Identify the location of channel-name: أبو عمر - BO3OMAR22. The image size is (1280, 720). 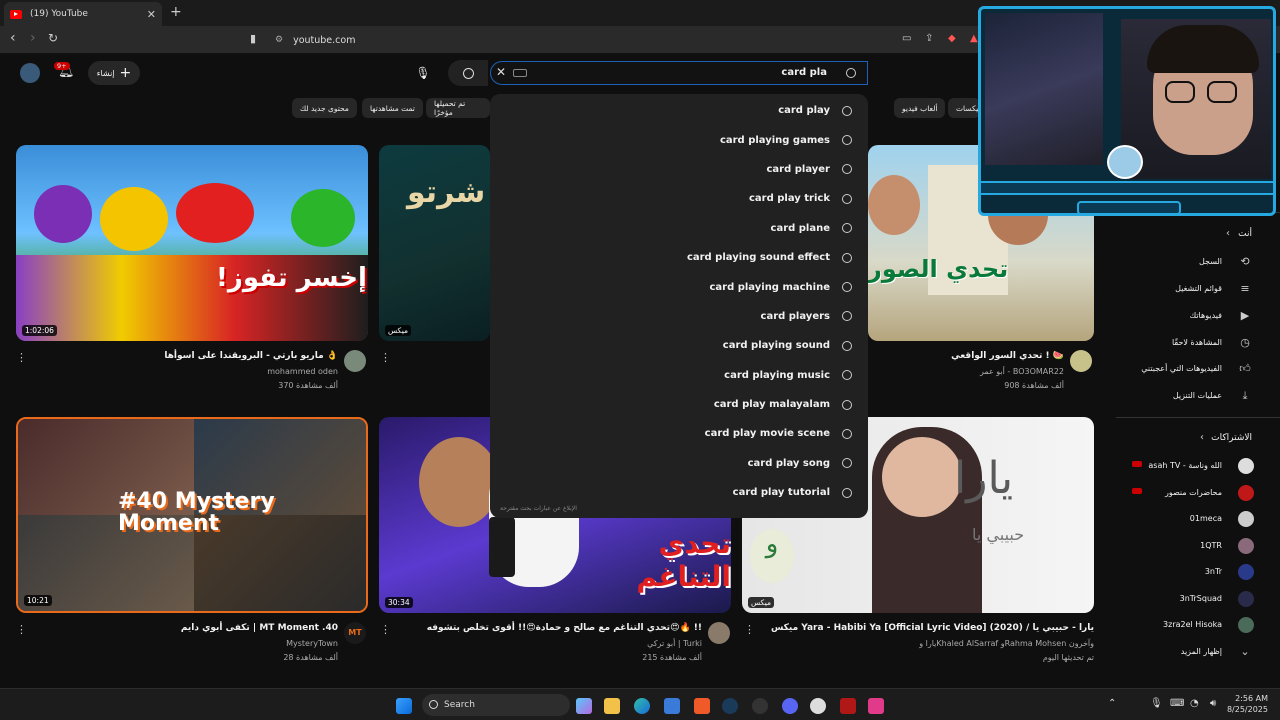
(1022, 371).